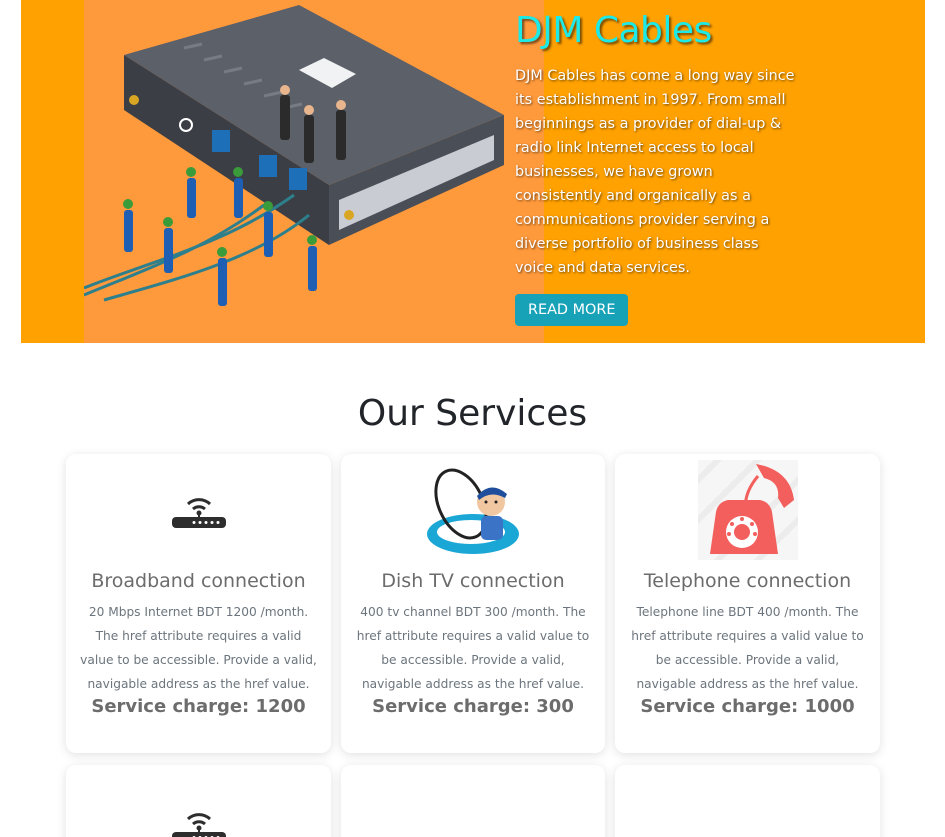  I want to click on service-title: Broadband connection, so click(198, 581).